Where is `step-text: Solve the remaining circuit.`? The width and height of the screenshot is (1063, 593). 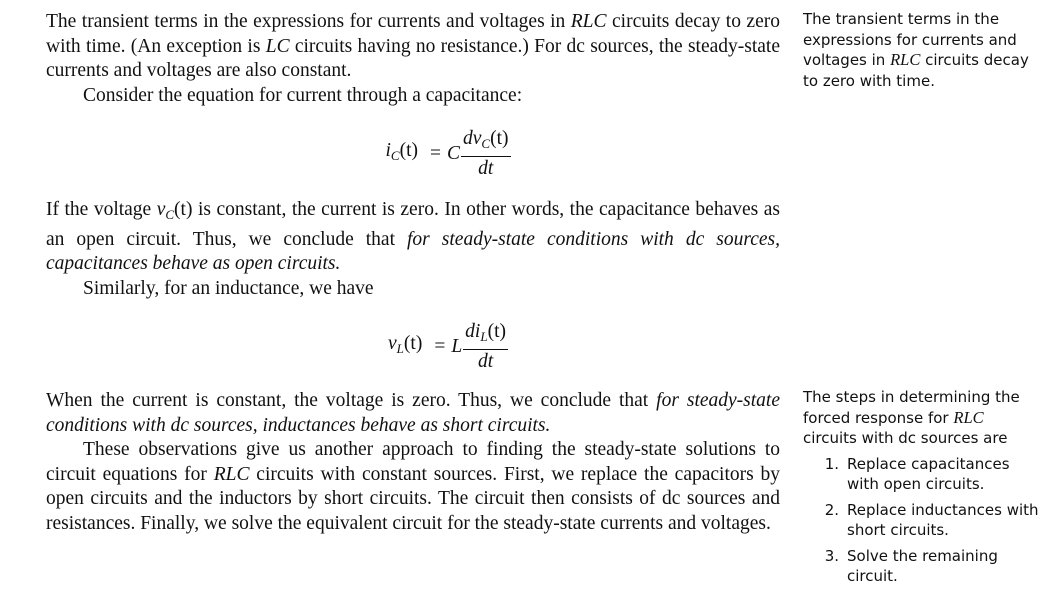
step-text: Solve the remaining circuit. is located at coordinates (922, 566).